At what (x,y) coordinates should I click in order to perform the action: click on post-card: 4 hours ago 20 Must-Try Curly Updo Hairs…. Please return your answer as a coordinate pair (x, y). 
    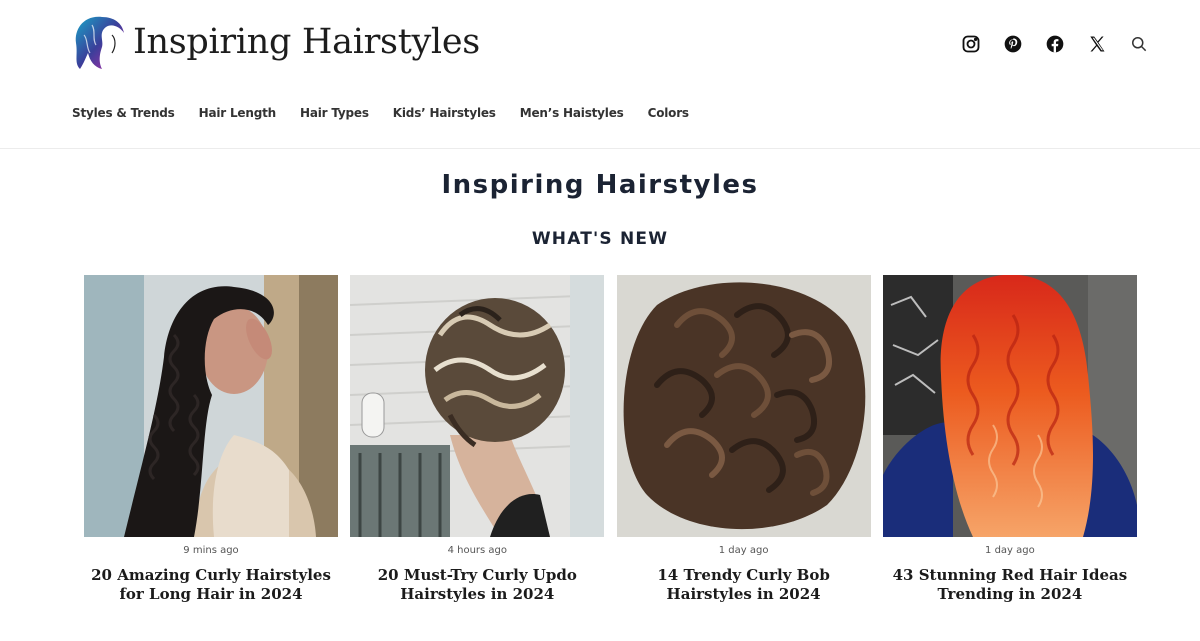
    Looking at the image, I should click on (477, 439).